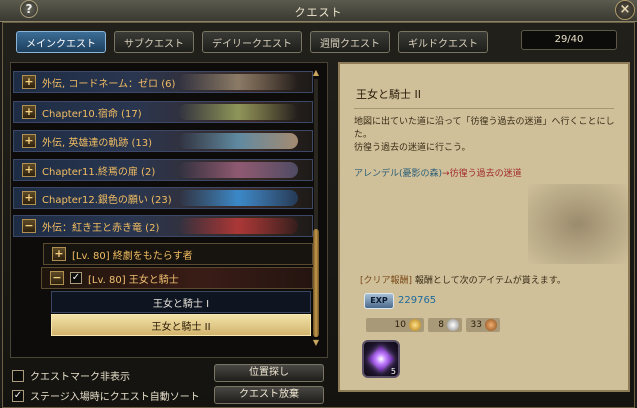 Image resolution: width=637 pixels, height=408 pixels. Describe the element at coordinates (491, 325) in the screenshot. I see `copper-coin-icon` at that location.